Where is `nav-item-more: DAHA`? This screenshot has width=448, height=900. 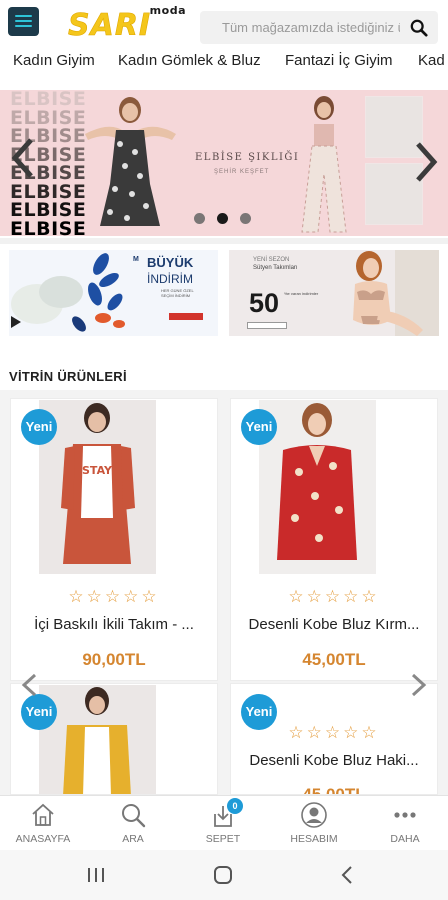
nav-item-more: DAHA is located at coordinates (405, 823).